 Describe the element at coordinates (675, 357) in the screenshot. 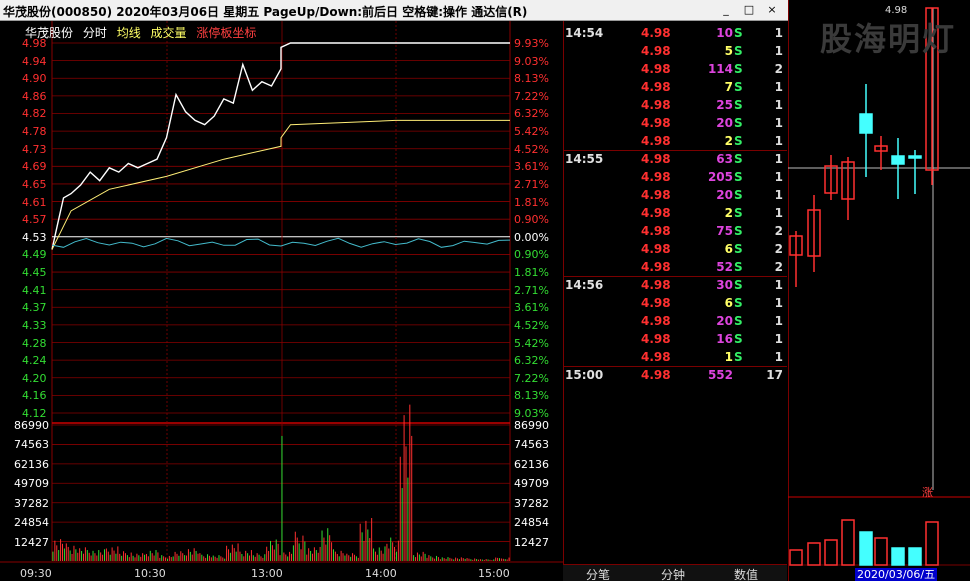

I see `trade-row: 4.98 1 S 1` at that location.